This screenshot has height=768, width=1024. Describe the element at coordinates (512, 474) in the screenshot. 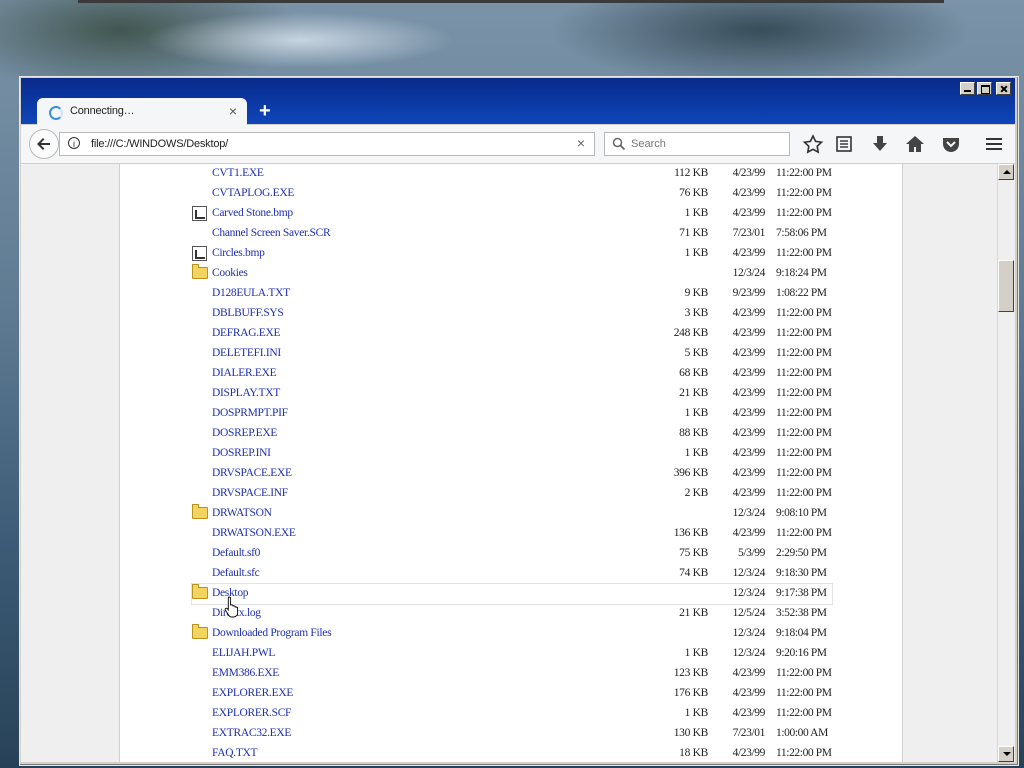

I see `file-row: DRVSPACE.EXE 396 KB 4/23/99 11:22:00 PM` at that location.